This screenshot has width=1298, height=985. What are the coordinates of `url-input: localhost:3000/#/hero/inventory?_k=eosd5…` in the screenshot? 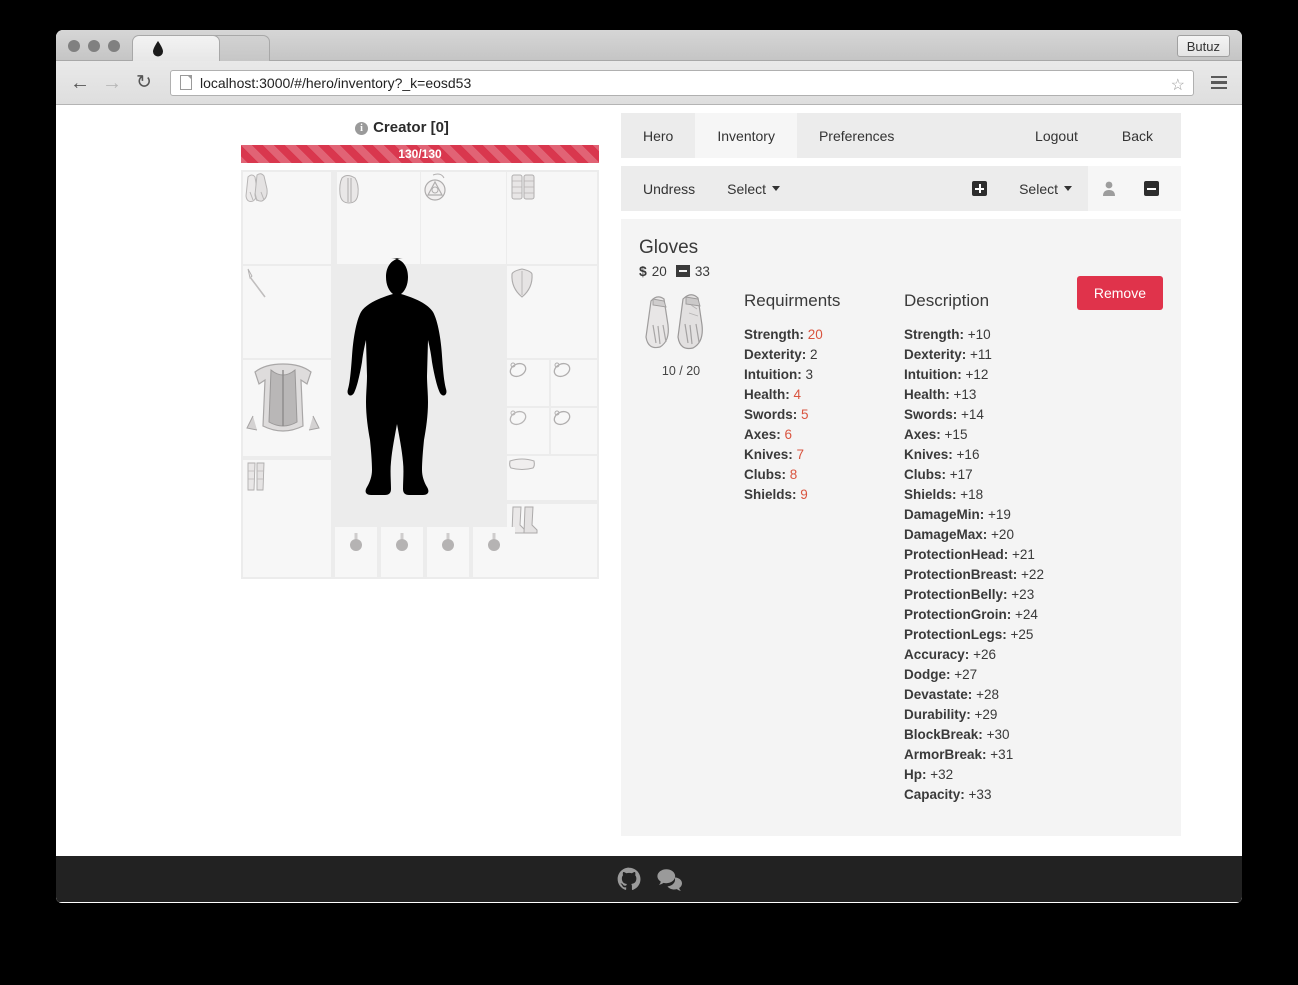 It's located at (682, 82).